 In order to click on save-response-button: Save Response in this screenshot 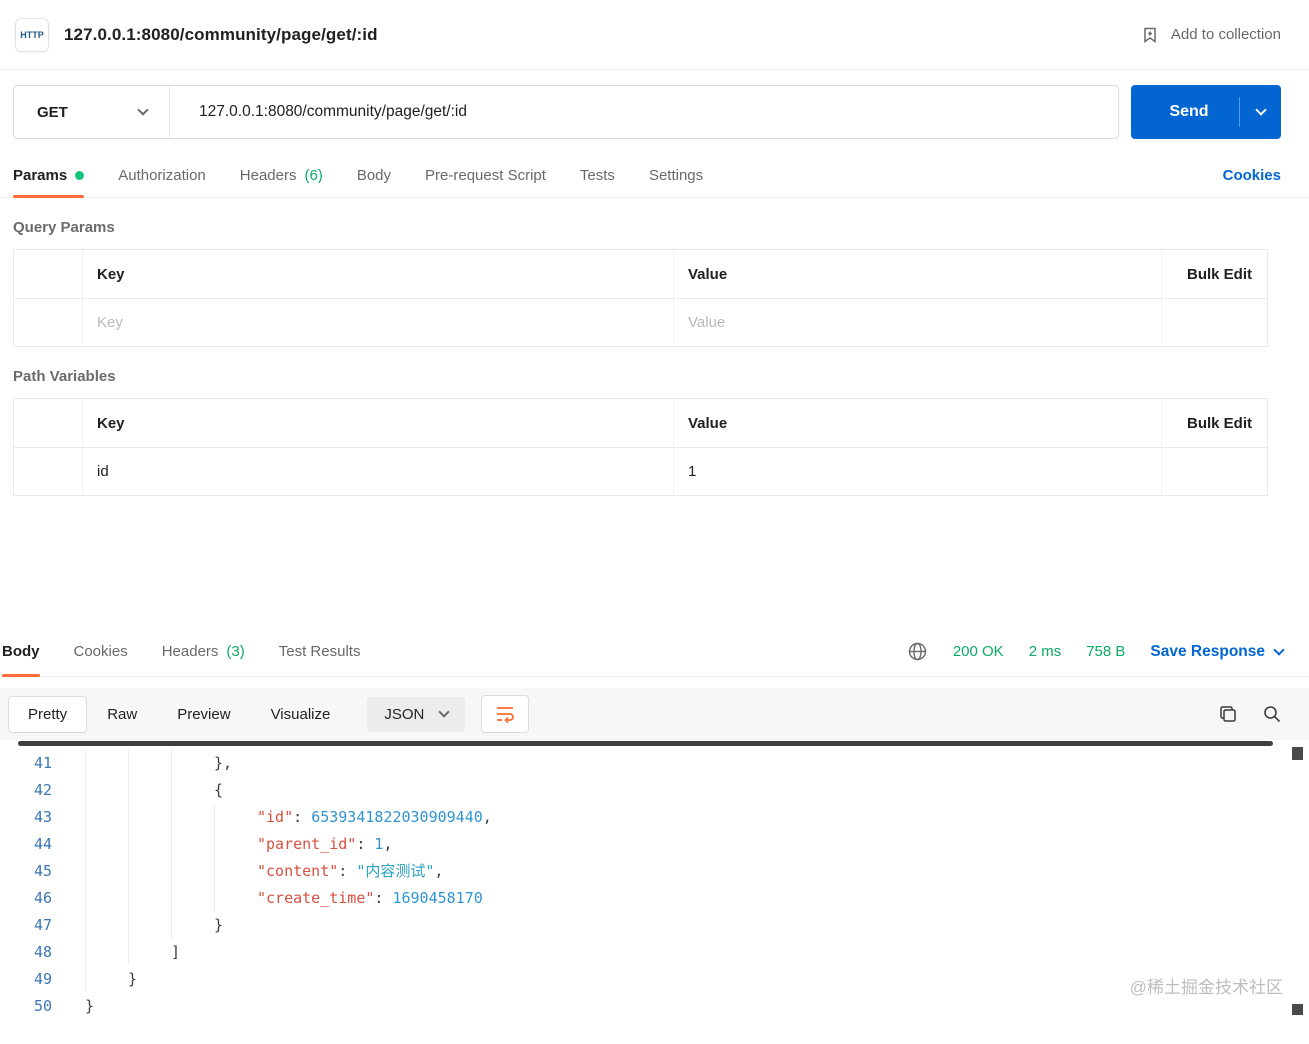, I will do `click(1217, 652)`.